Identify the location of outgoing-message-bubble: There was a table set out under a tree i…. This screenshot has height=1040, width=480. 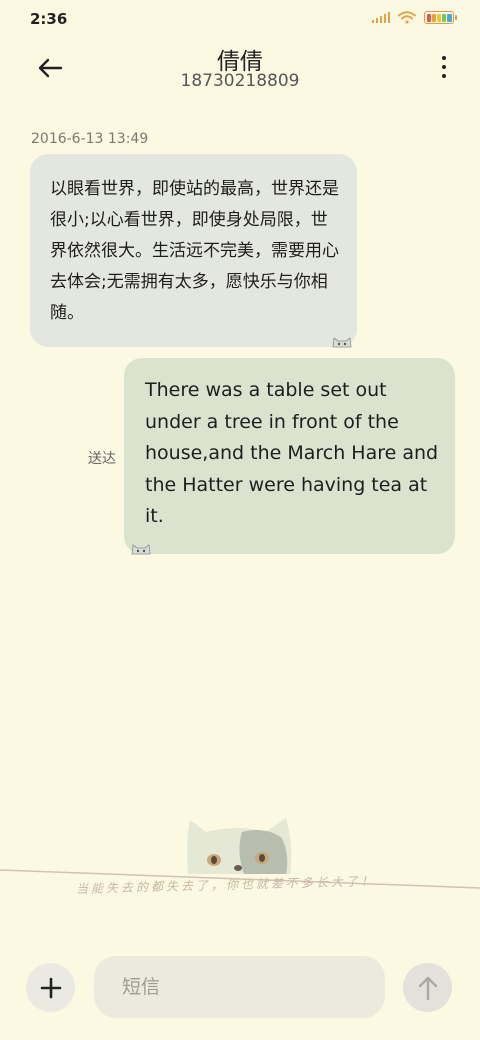
(289, 456).